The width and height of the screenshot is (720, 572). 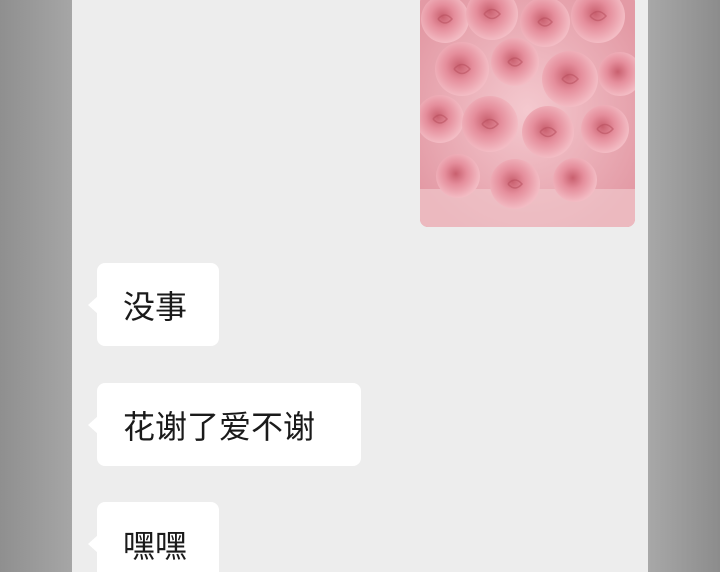 I want to click on message-bubble: 没事, so click(x=153, y=304).